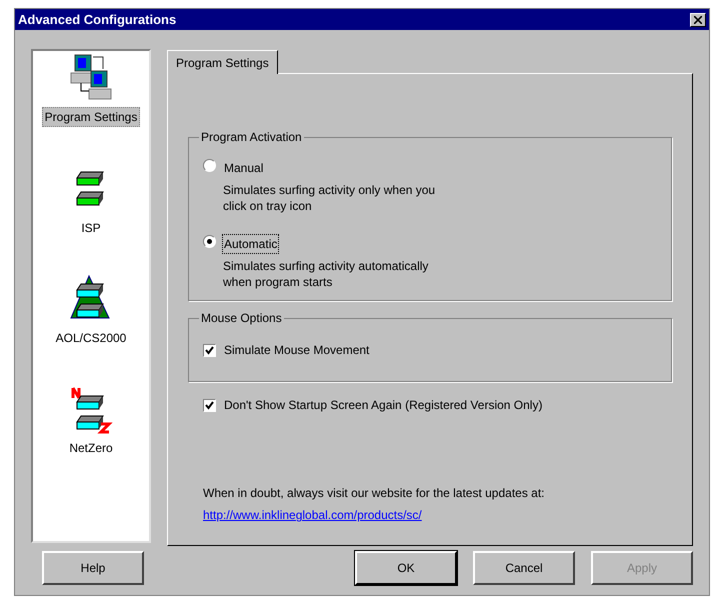  What do you see at coordinates (297, 350) in the screenshot?
I see `checkbox-label: Simulate Mouse Movement` at bounding box center [297, 350].